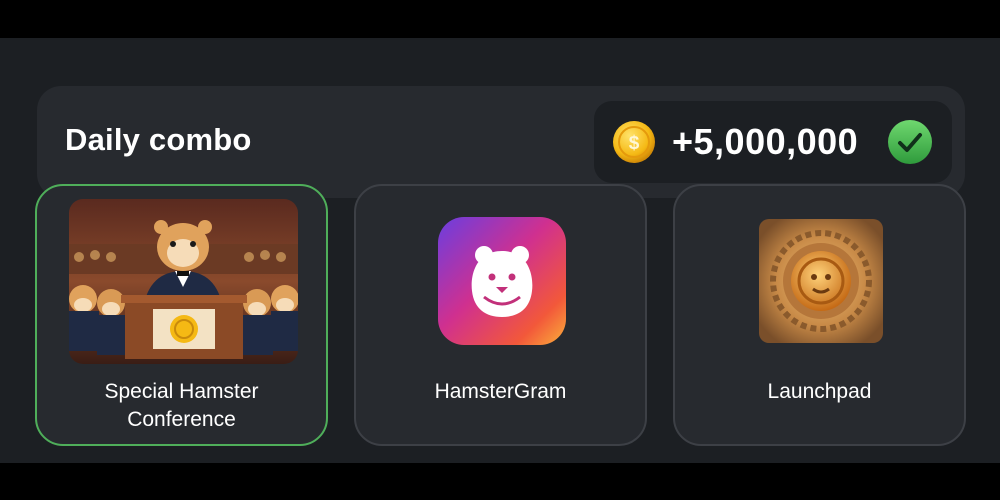  I want to click on daily-combo-title: Daily combo, so click(158, 139).